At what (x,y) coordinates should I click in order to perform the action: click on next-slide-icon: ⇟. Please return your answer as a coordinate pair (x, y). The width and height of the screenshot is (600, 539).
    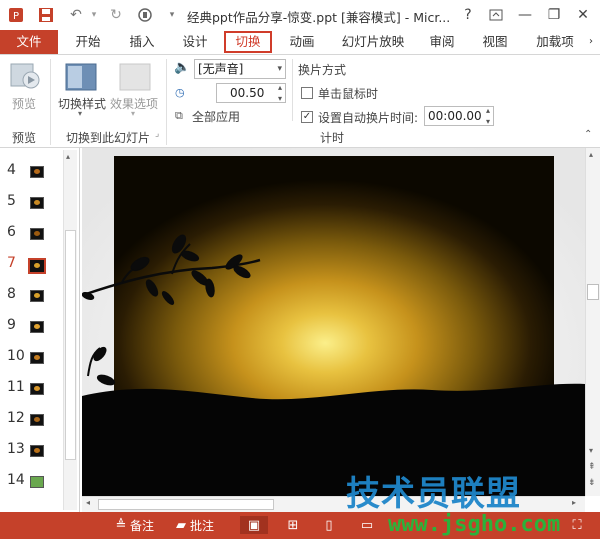
    Looking at the image, I should click on (592, 483).